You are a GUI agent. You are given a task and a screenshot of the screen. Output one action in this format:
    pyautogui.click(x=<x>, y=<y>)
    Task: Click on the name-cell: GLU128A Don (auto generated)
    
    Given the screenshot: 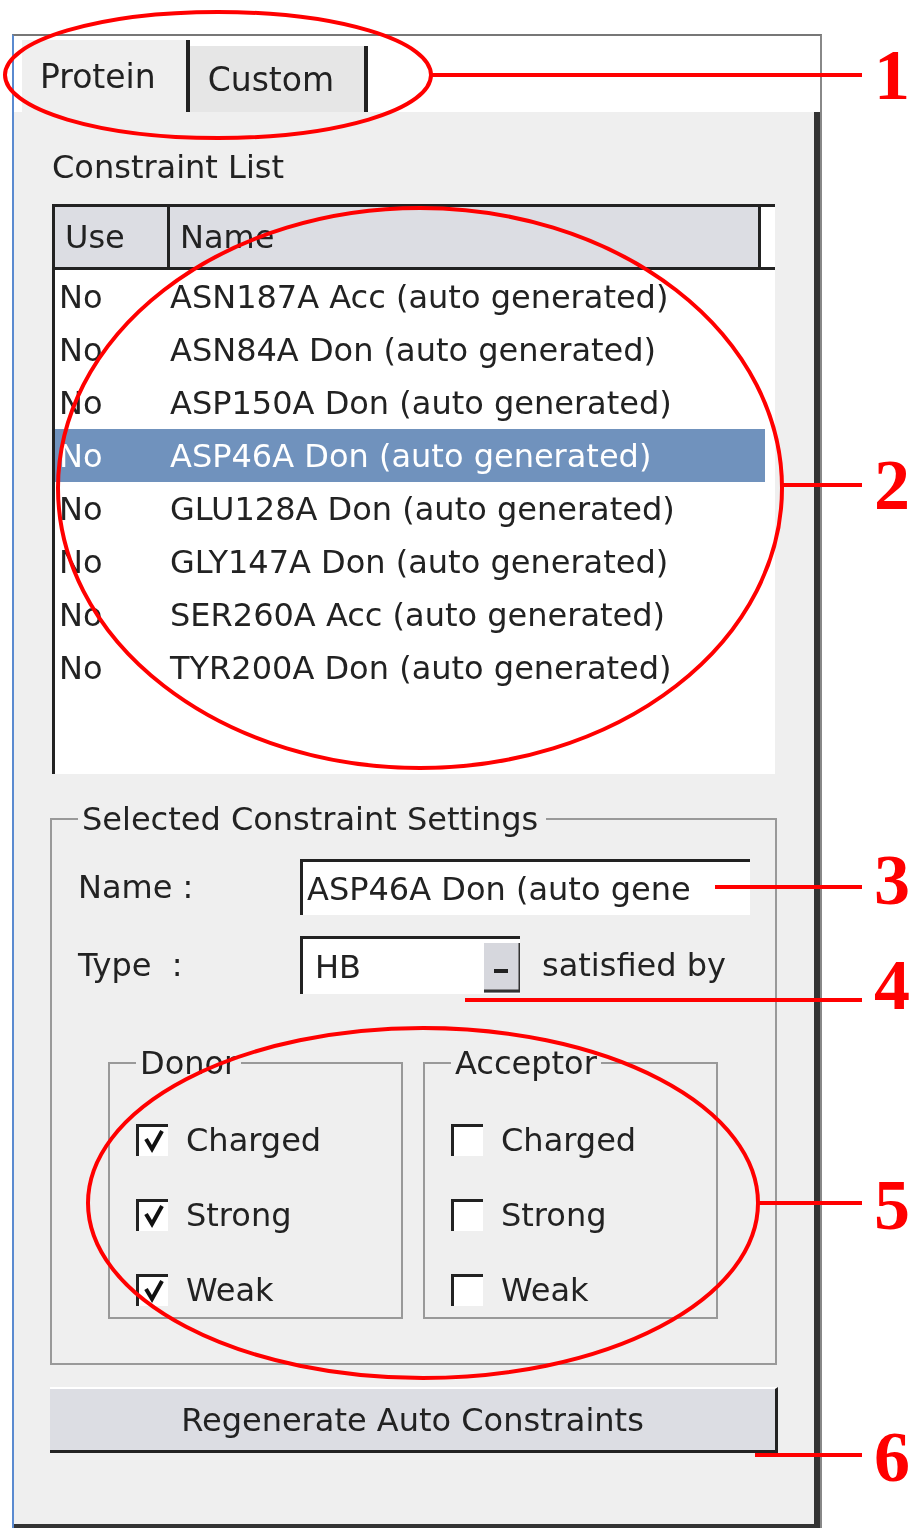 What is the action you would take?
    pyautogui.click(x=422, y=508)
    